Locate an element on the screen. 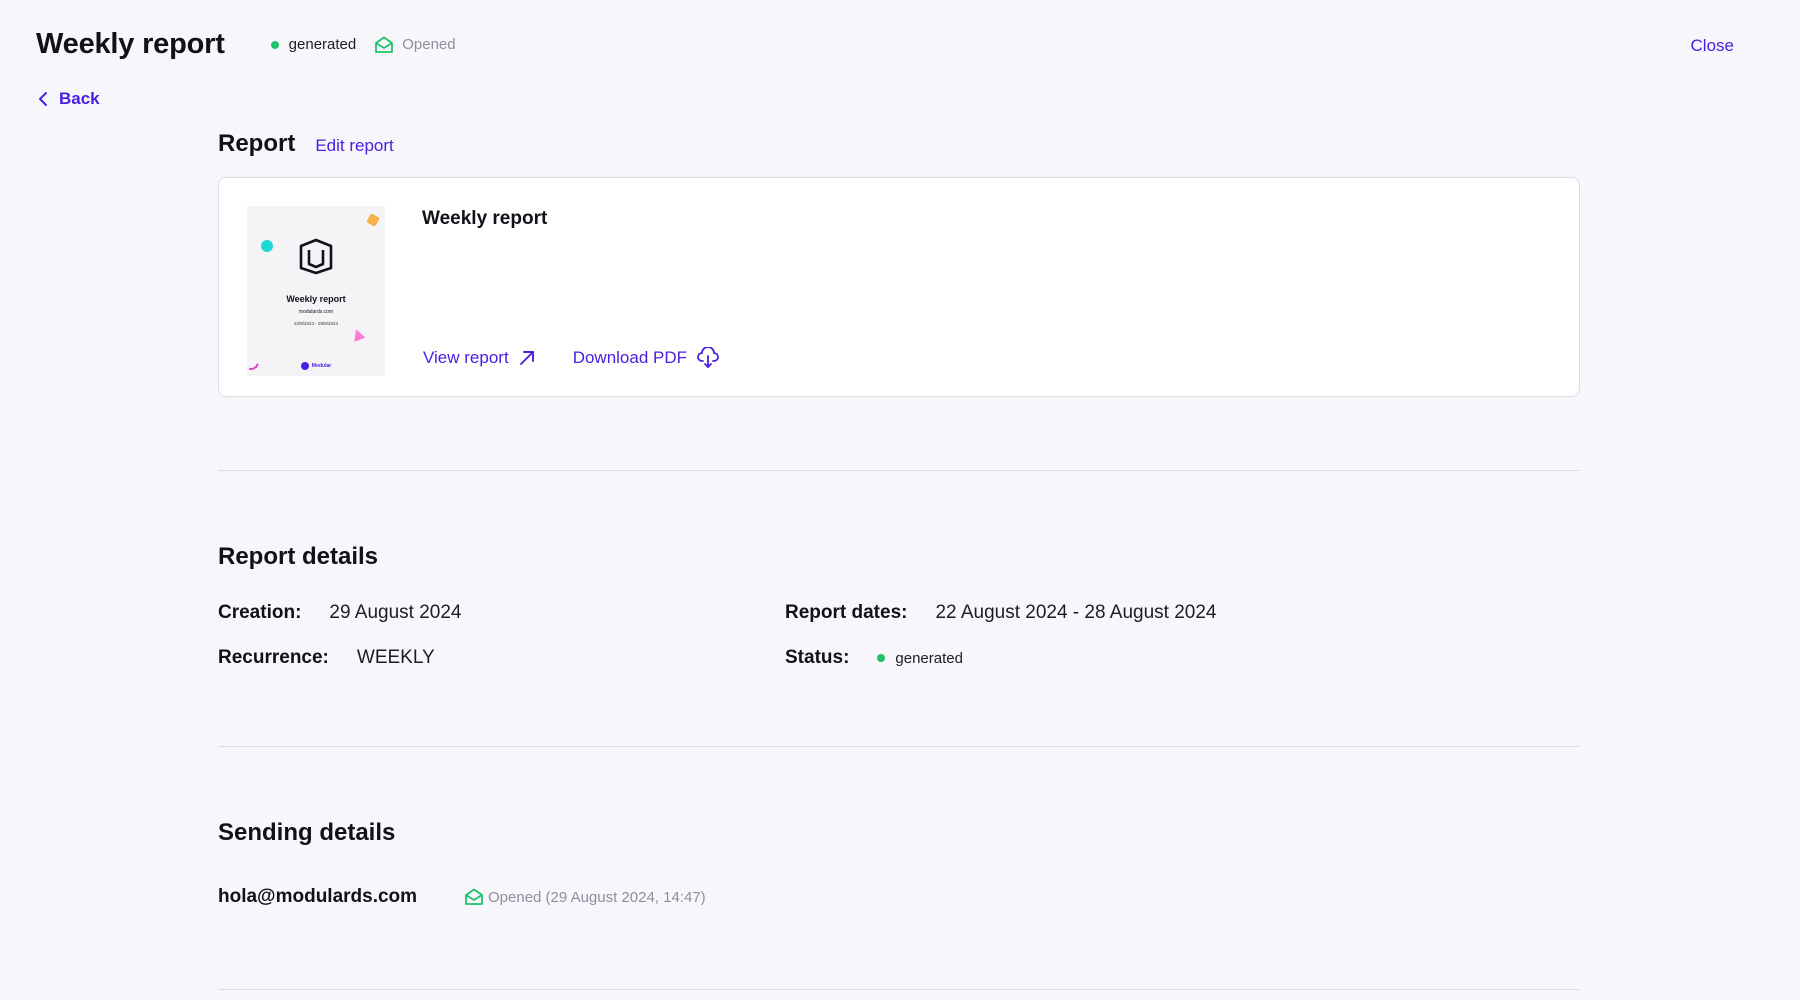 This screenshot has height=1000, width=1800. view-report-link: View report is located at coordinates (479, 358).